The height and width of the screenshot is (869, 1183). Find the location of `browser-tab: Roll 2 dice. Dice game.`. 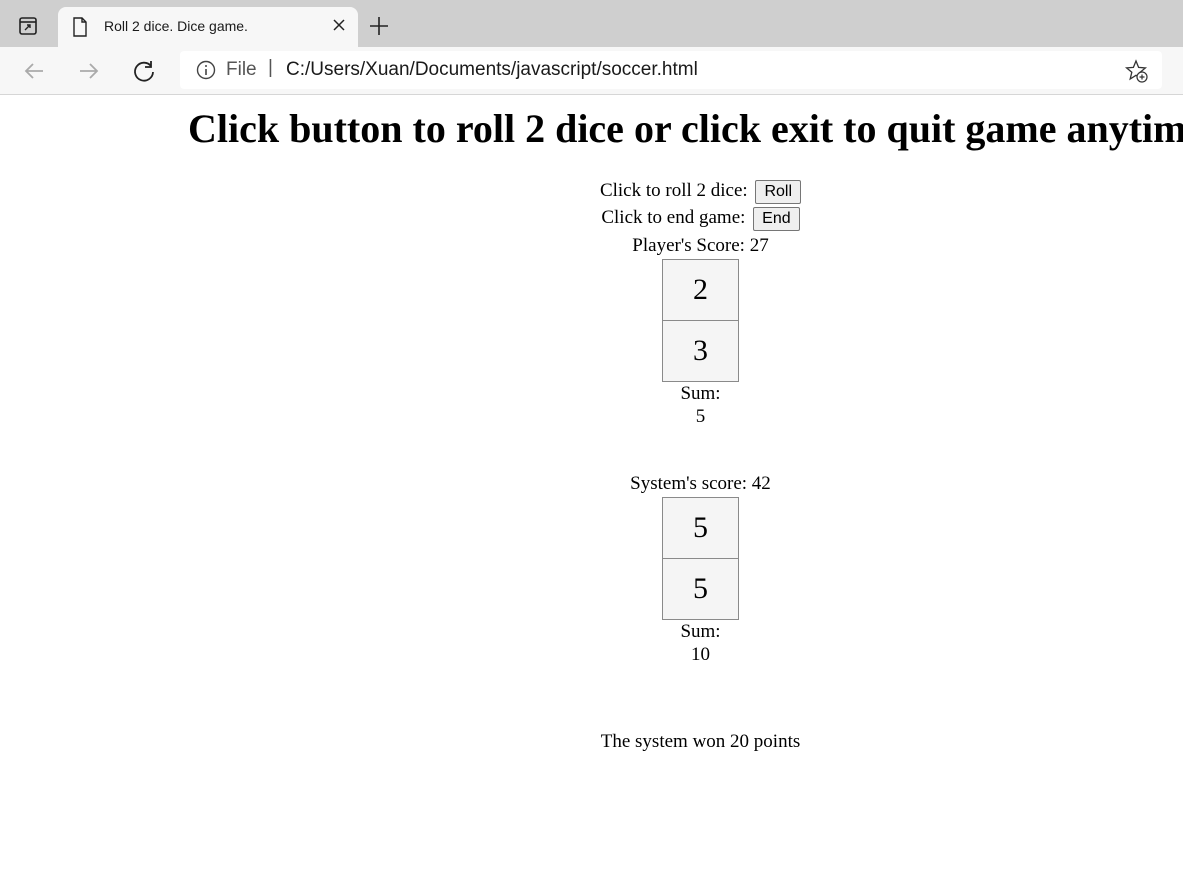

browser-tab: Roll 2 dice. Dice game. is located at coordinates (208, 27).